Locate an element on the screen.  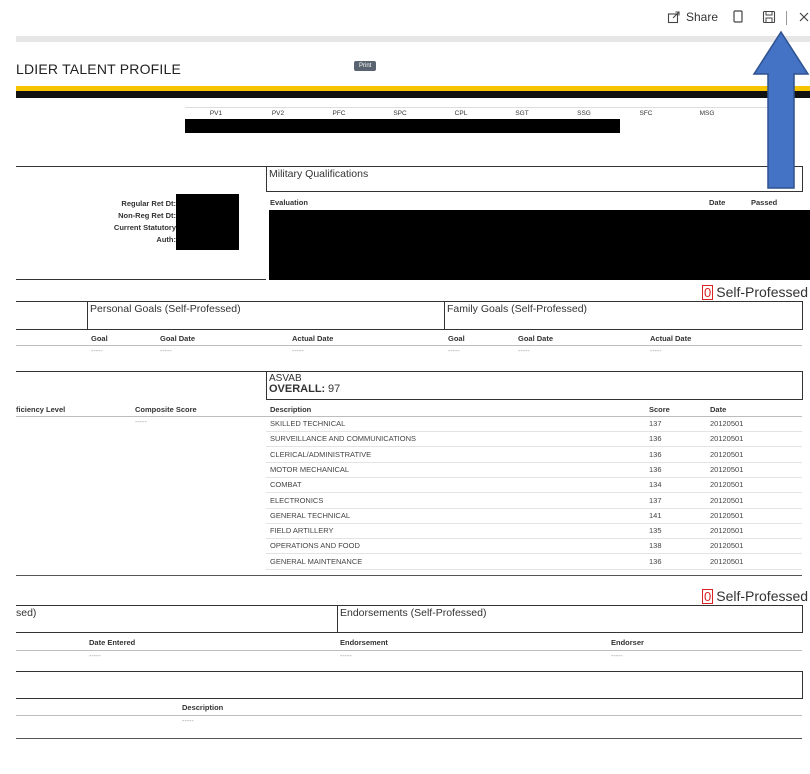
personal-goals-header: Personal Goals (Self-Professed) is located at coordinates (266, 315).